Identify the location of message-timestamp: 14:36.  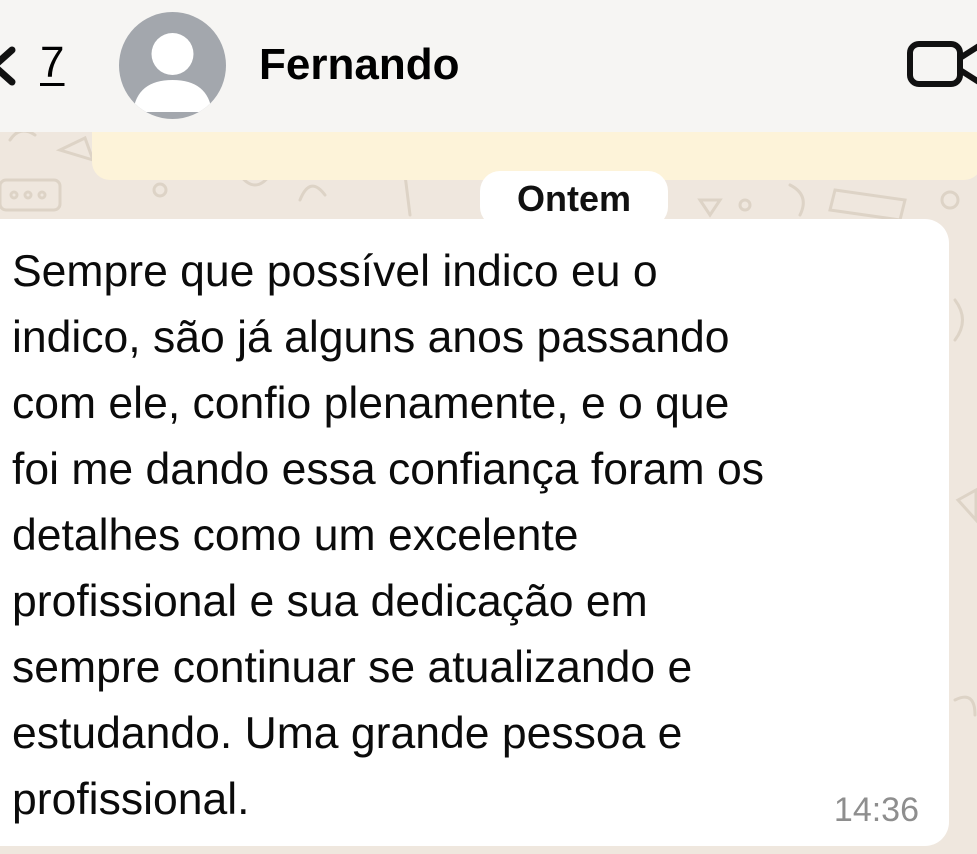
(876, 810).